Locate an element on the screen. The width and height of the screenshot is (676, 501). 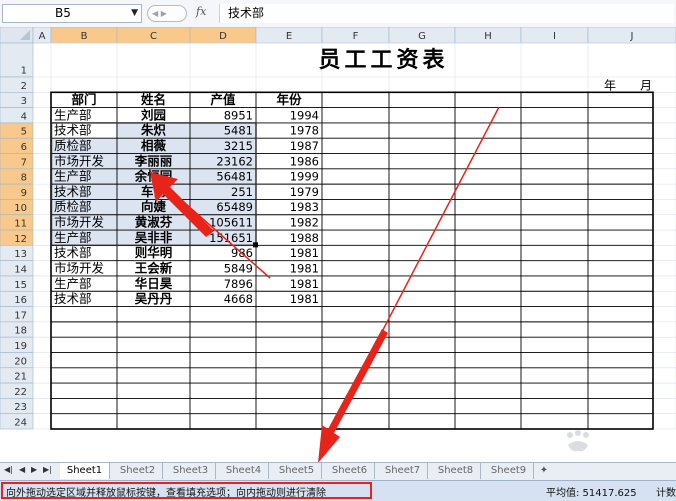
column-label-E: E is located at coordinates (289, 36).